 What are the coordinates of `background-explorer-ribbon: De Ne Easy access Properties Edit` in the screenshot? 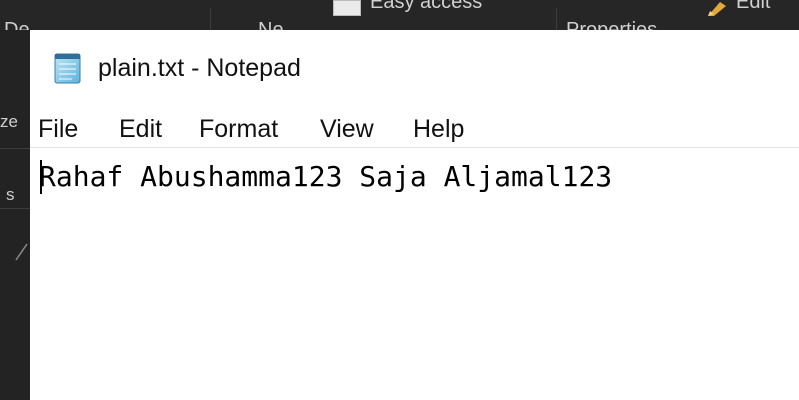 It's located at (399, 15).